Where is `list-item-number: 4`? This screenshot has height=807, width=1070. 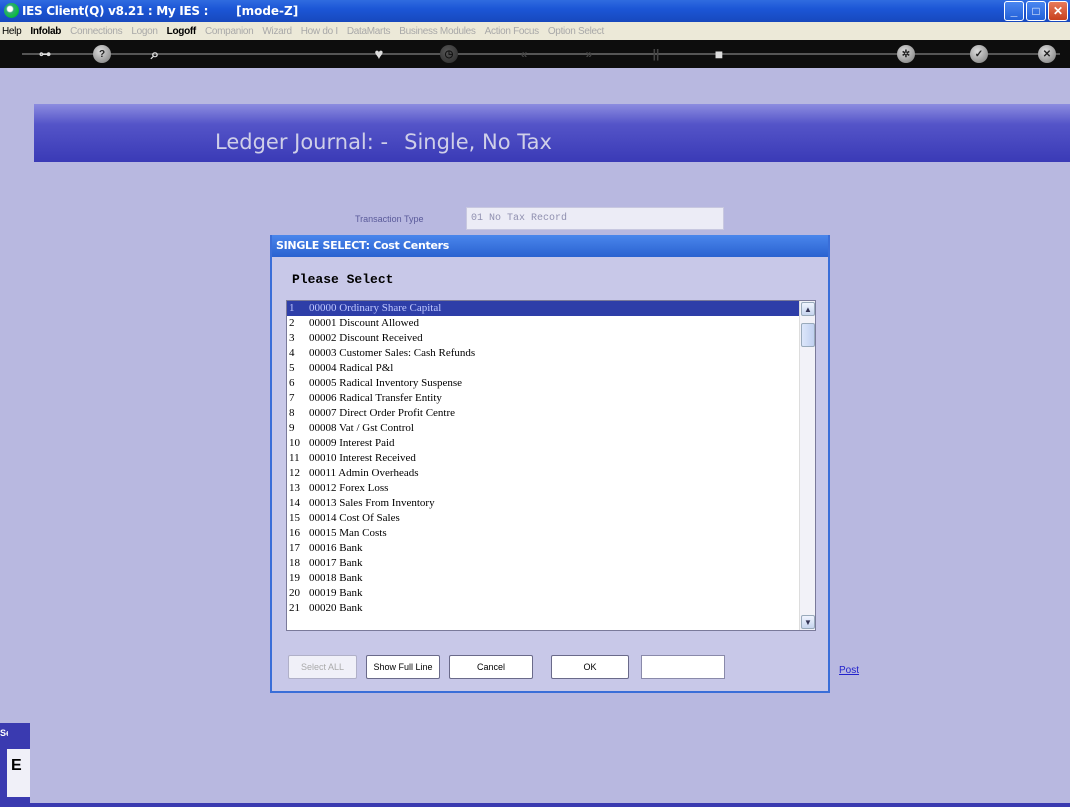
list-item-number: 4 is located at coordinates (292, 353).